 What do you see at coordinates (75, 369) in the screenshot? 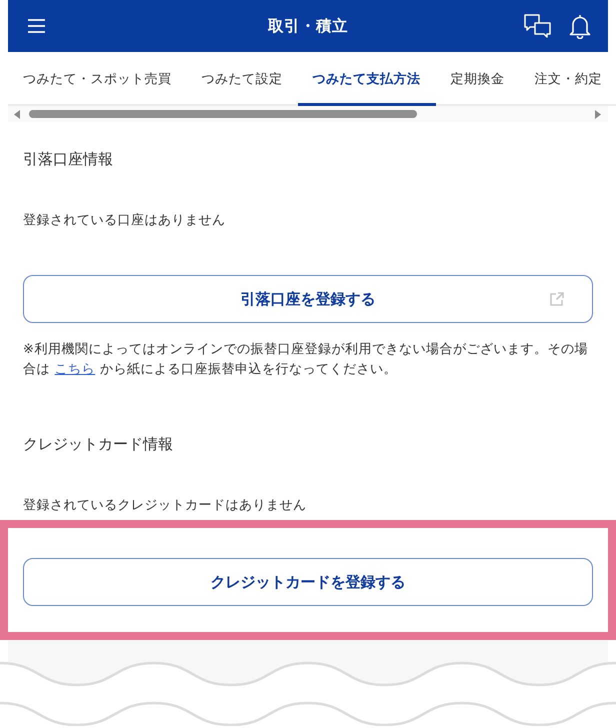
I see `here-link: こちら` at bounding box center [75, 369].